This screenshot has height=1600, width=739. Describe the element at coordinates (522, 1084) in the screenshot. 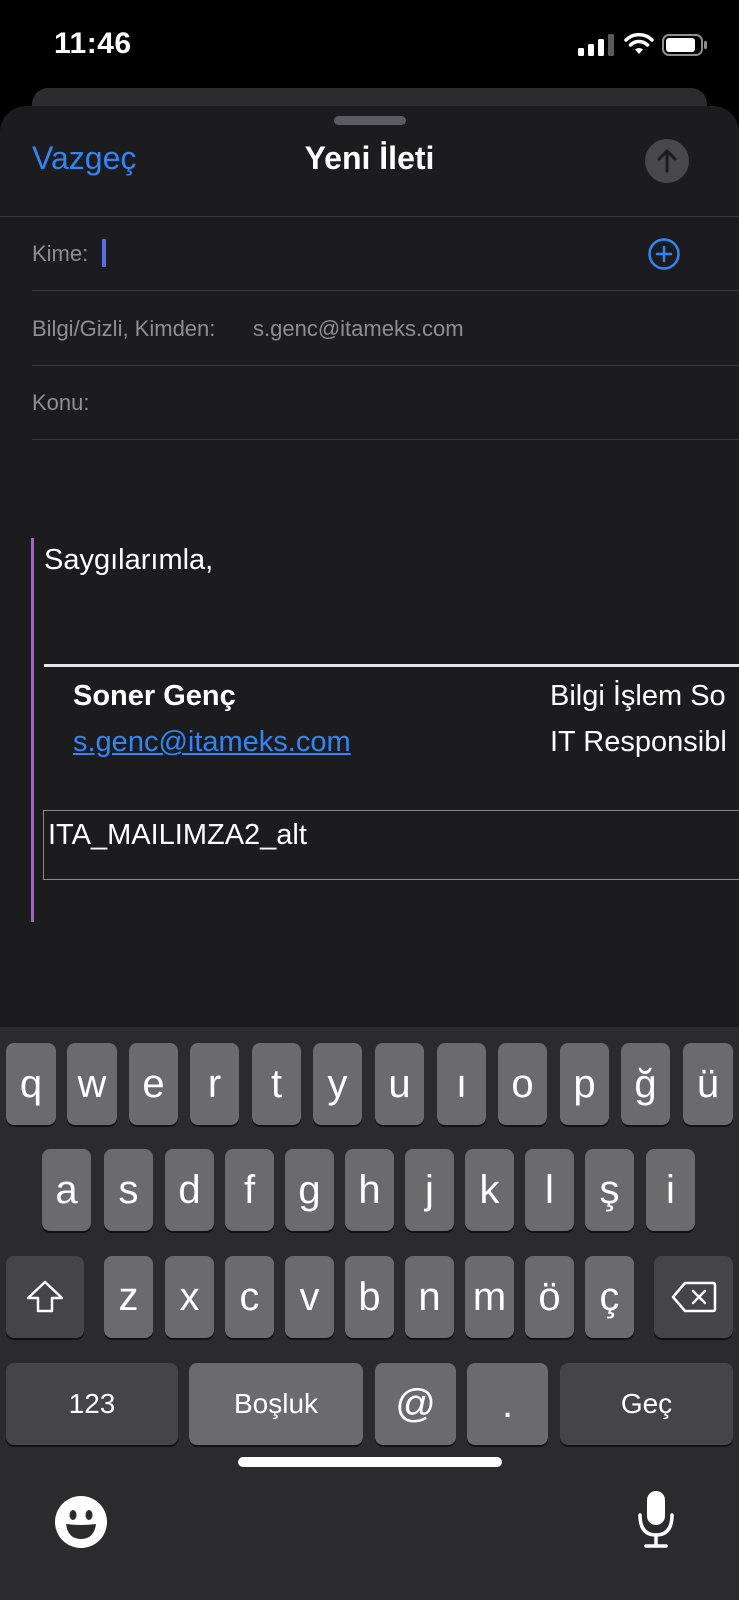

I see `key-o: o` at that location.